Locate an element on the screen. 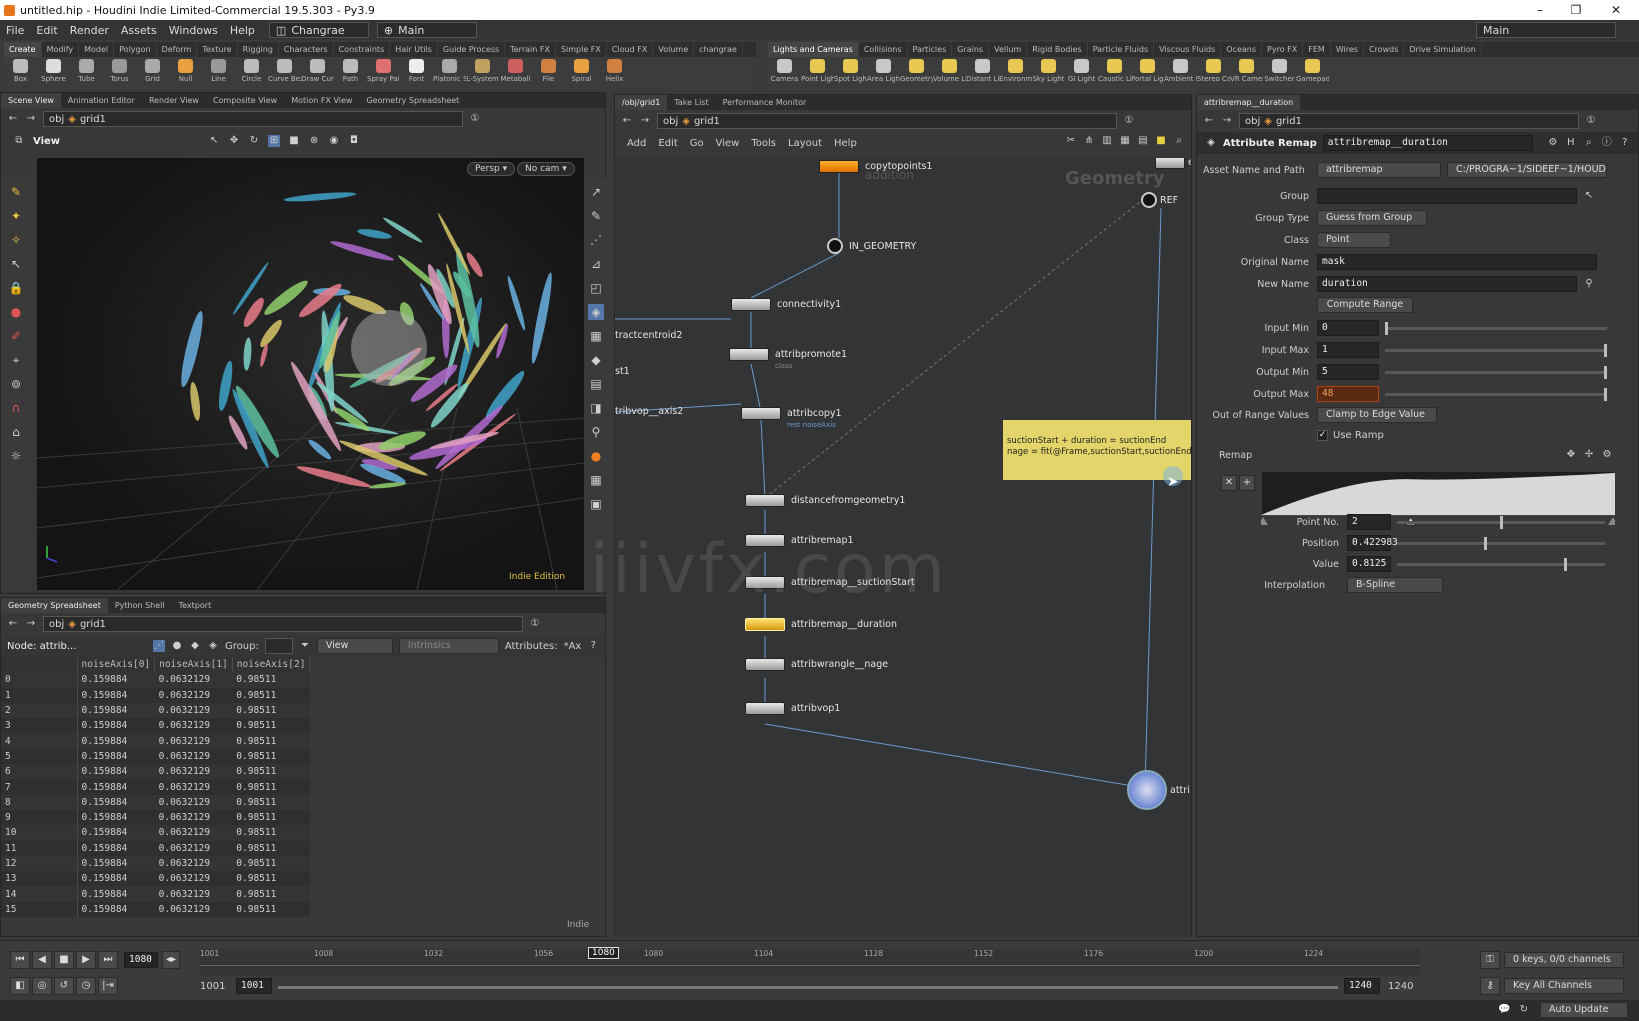 This screenshot has height=1021, width=1639. output-min-slider is located at coordinates (1496, 372).